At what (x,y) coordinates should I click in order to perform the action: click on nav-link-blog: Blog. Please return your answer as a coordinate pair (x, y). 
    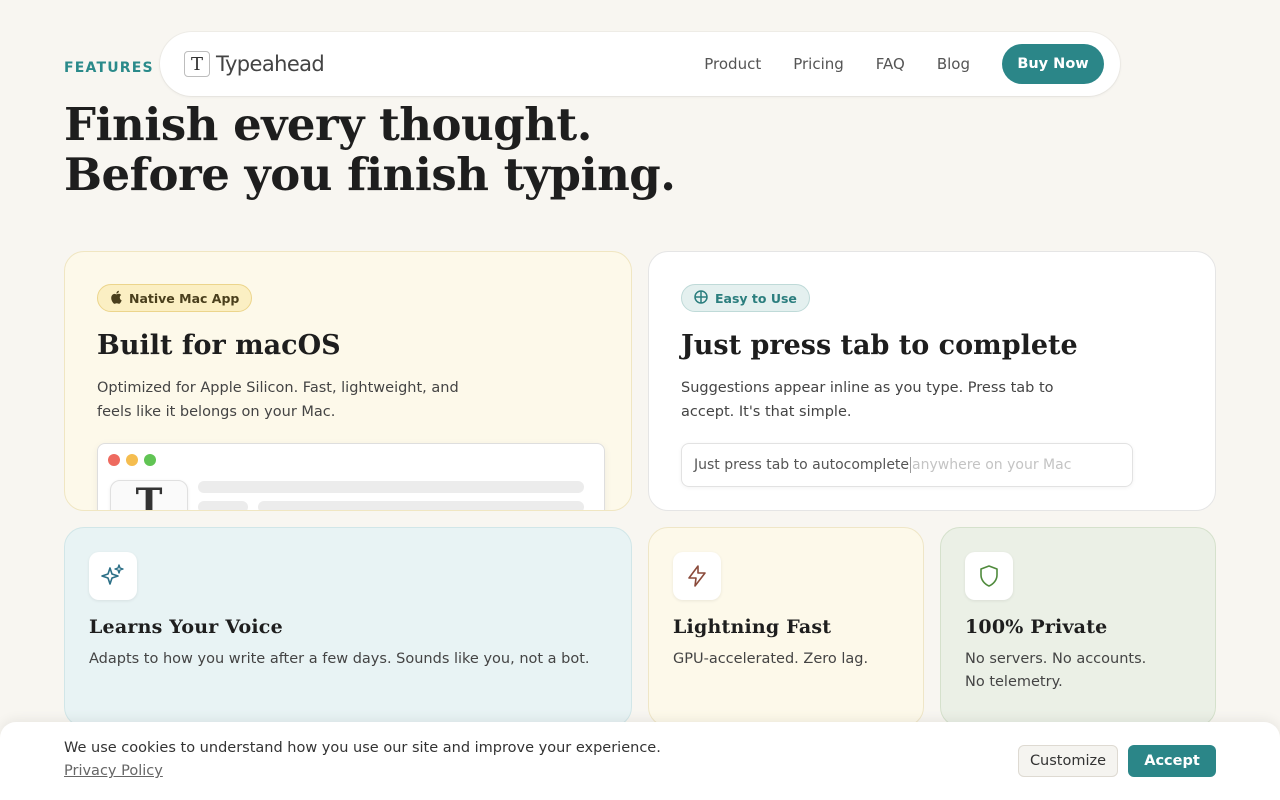
    Looking at the image, I should click on (953, 64).